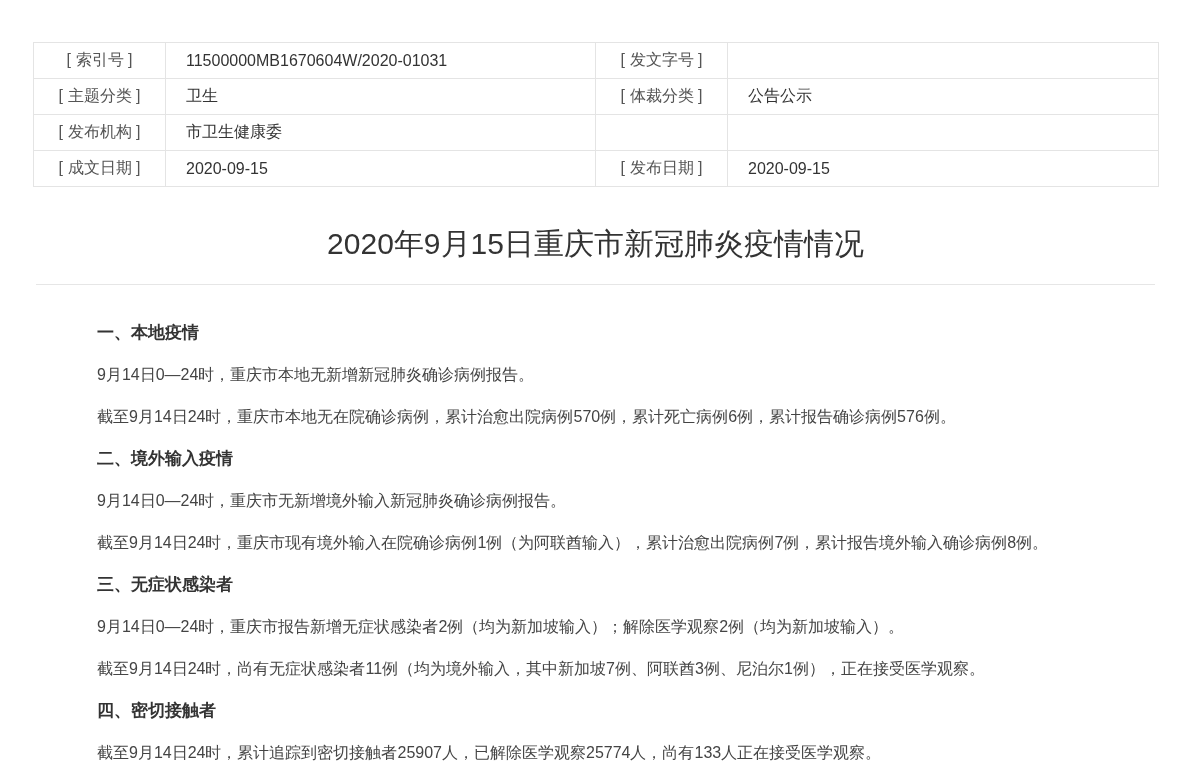  I want to click on field-value: 卫生, so click(380, 96).